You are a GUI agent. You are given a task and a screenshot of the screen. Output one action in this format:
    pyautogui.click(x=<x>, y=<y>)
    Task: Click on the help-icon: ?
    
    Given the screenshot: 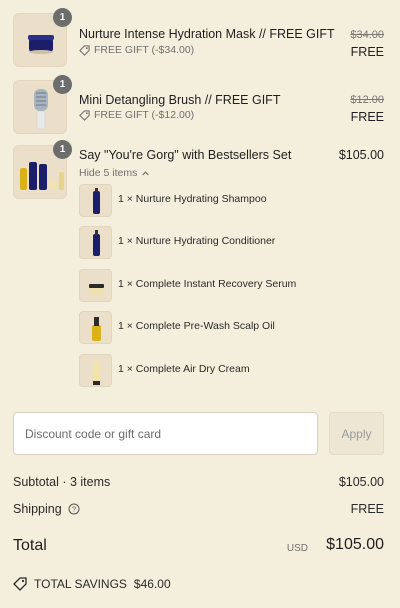 What is the action you would take?
    pyautogui.click(x=74, y=509)
    